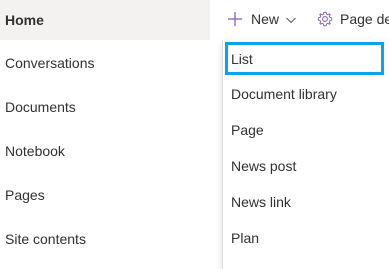  I want to click on menu-item-label: List, so click(242, 58).